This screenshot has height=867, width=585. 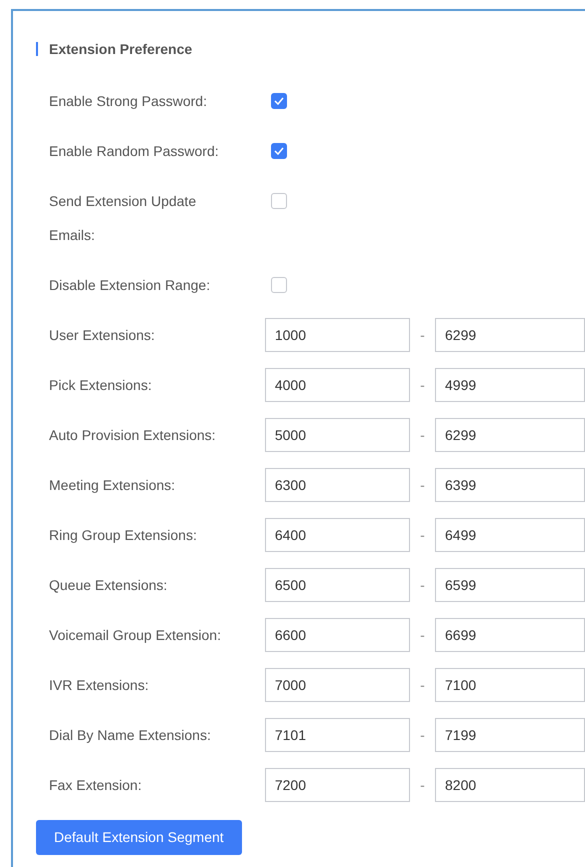 I want to click on default-segment-button: Default Extension Segment, so click(x=139, y=837).